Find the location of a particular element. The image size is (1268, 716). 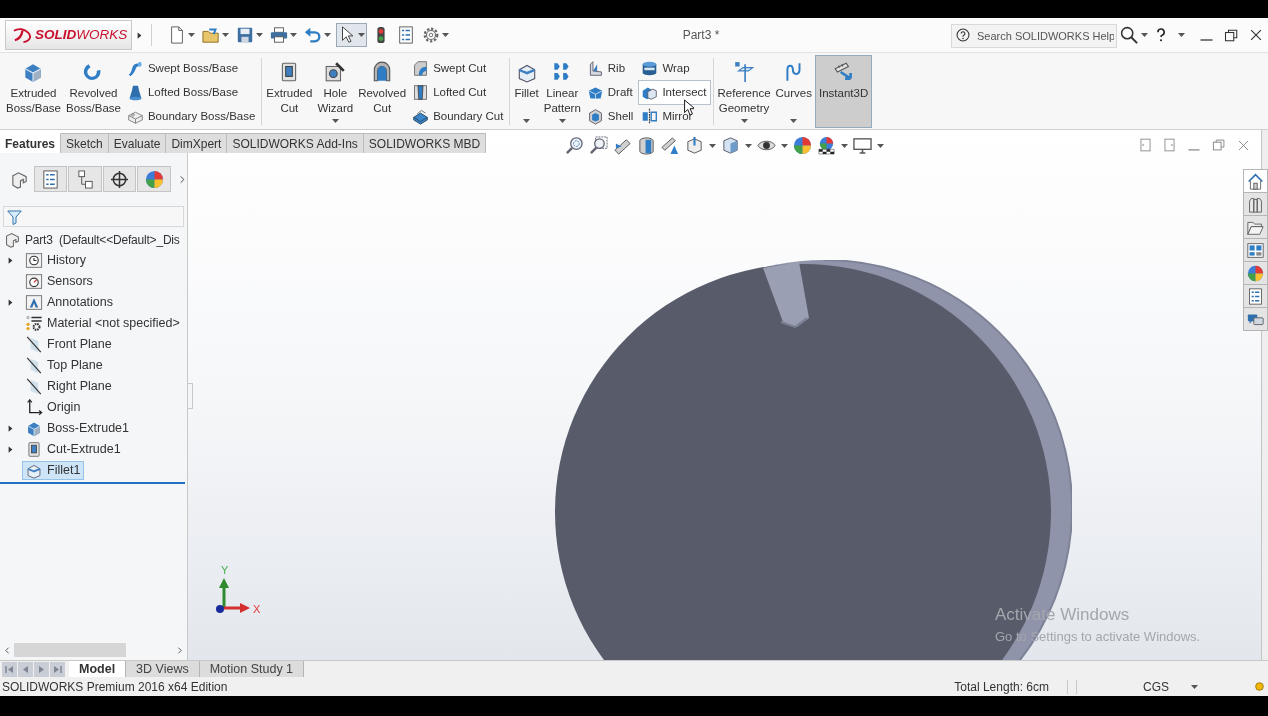

filter-field is located at coordinates (93, 216).